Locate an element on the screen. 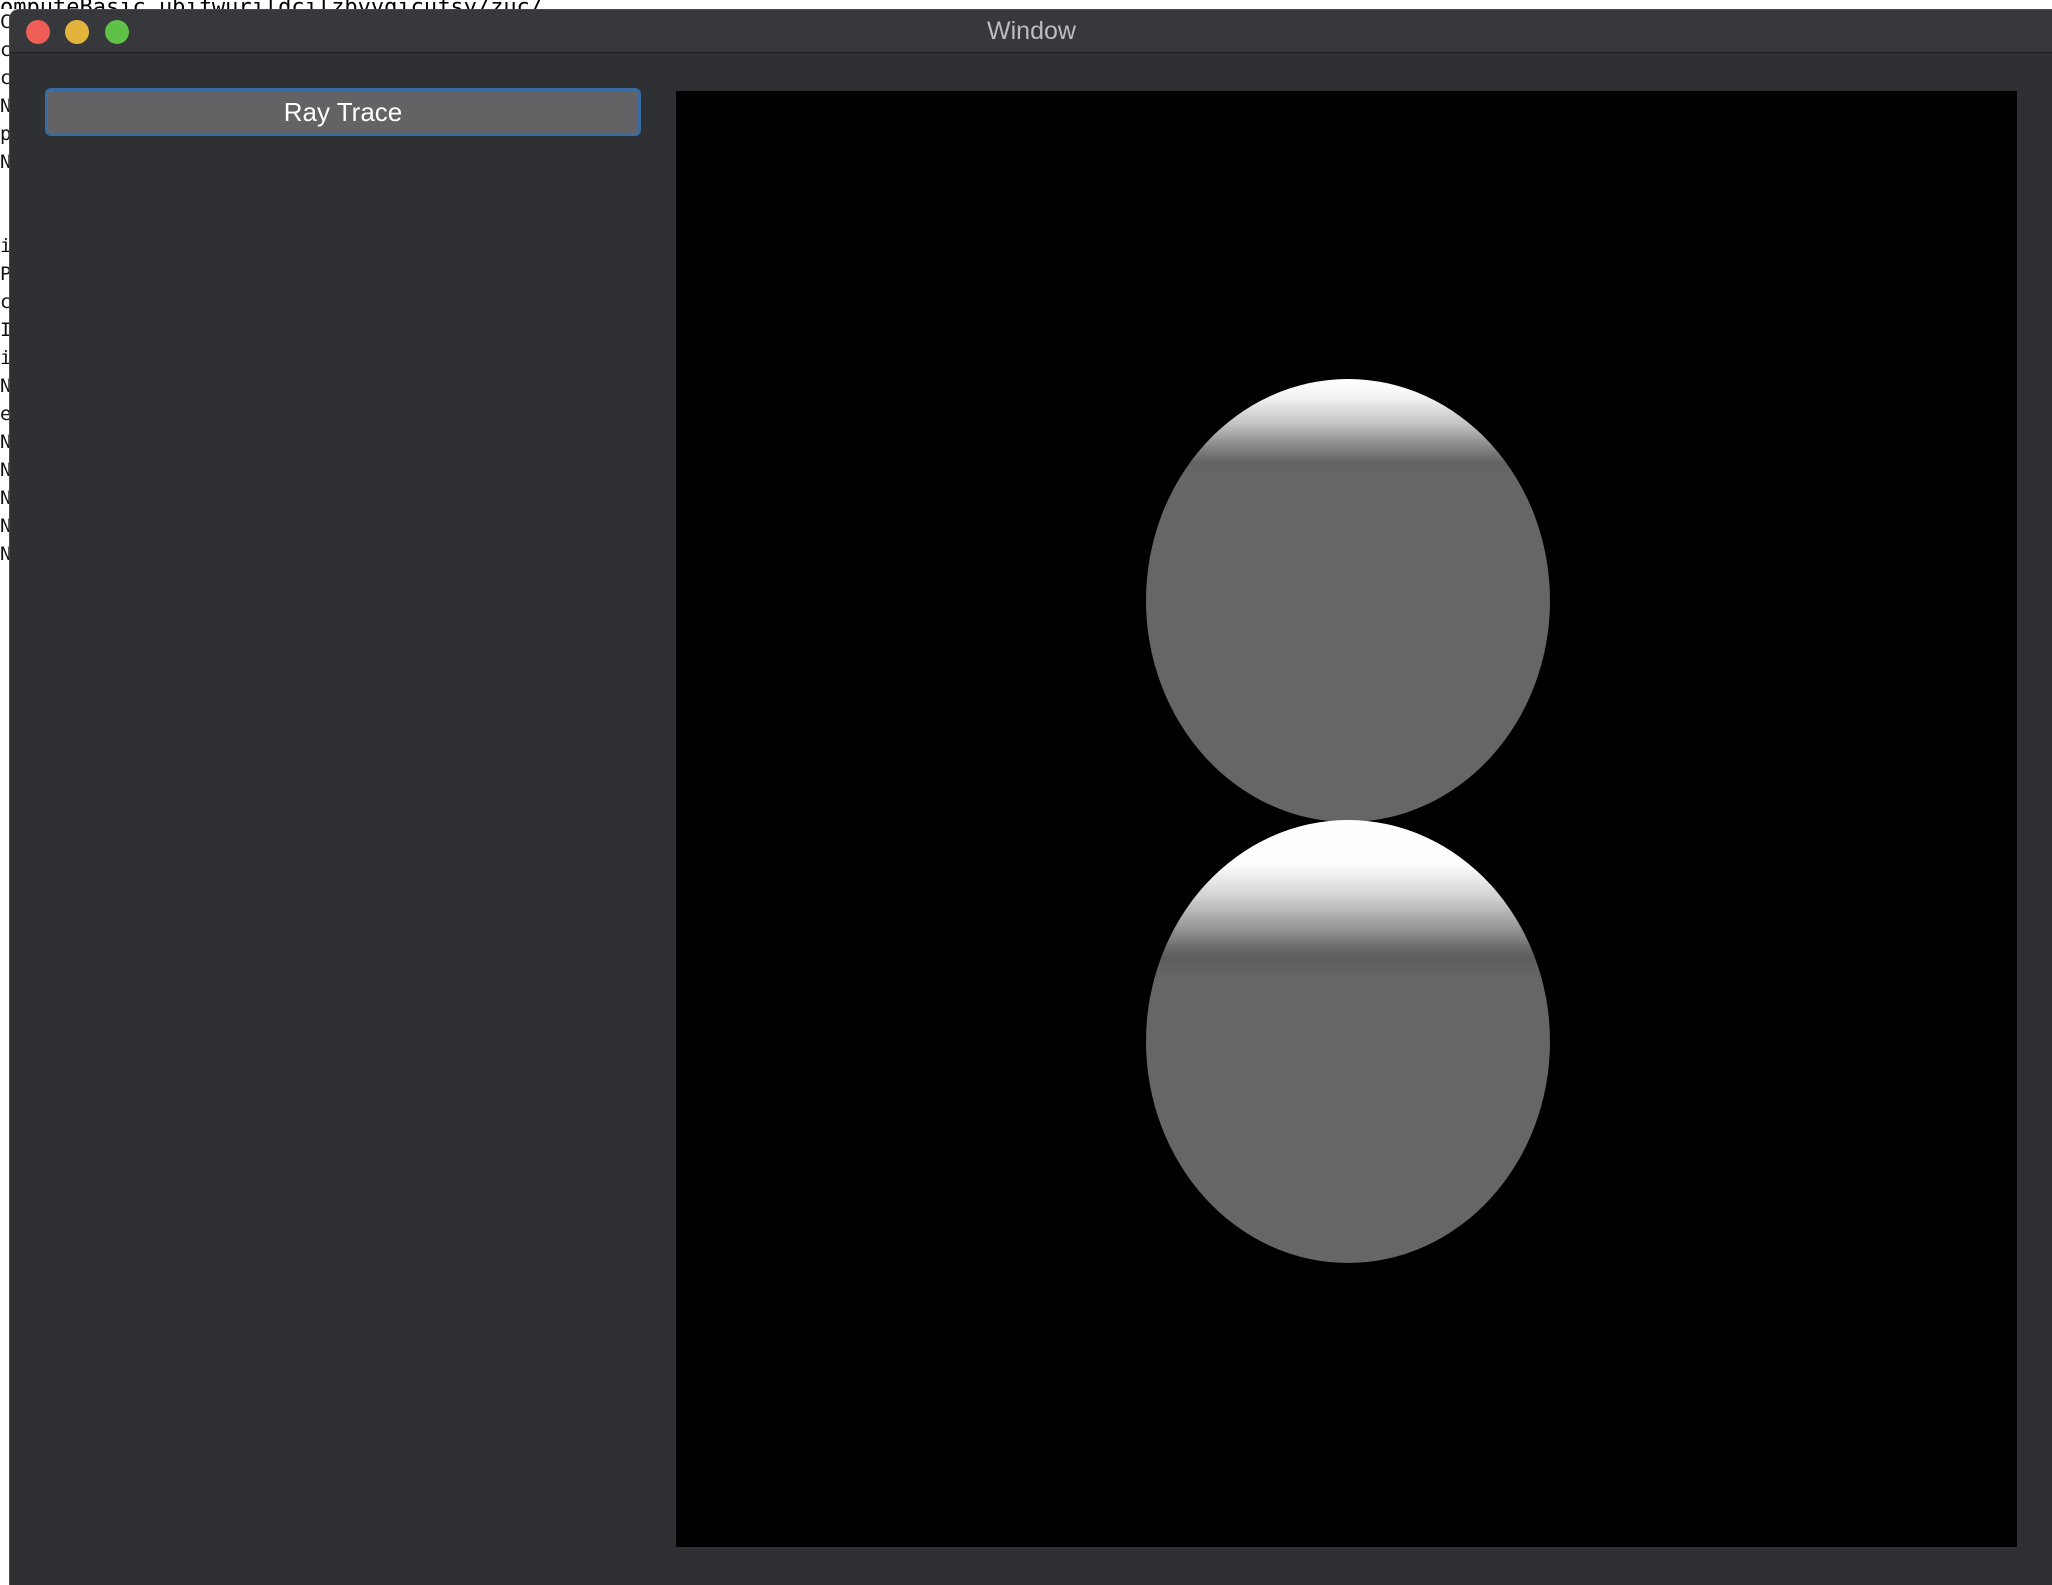  ray-trace-button: Ray Trace is located at coordinates (343, 112).